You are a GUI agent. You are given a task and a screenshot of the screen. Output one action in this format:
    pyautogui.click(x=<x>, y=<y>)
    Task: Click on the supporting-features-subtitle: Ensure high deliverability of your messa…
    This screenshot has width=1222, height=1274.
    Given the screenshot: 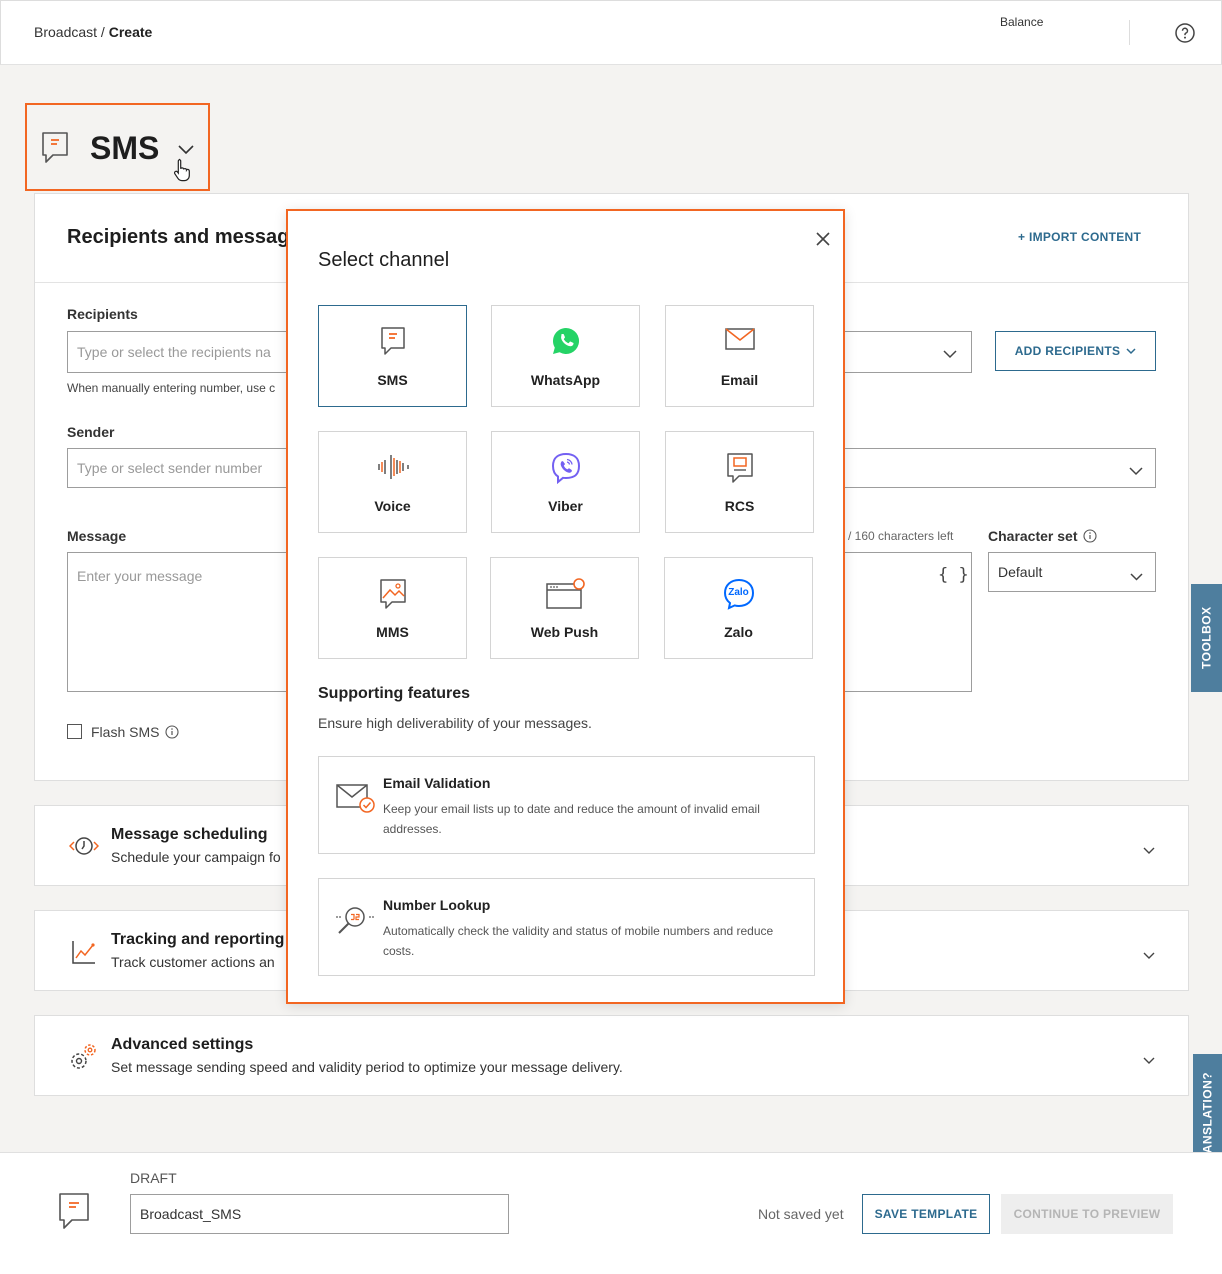 What is the action you would take?
    pyautogui.click(x=455, y=723)
    